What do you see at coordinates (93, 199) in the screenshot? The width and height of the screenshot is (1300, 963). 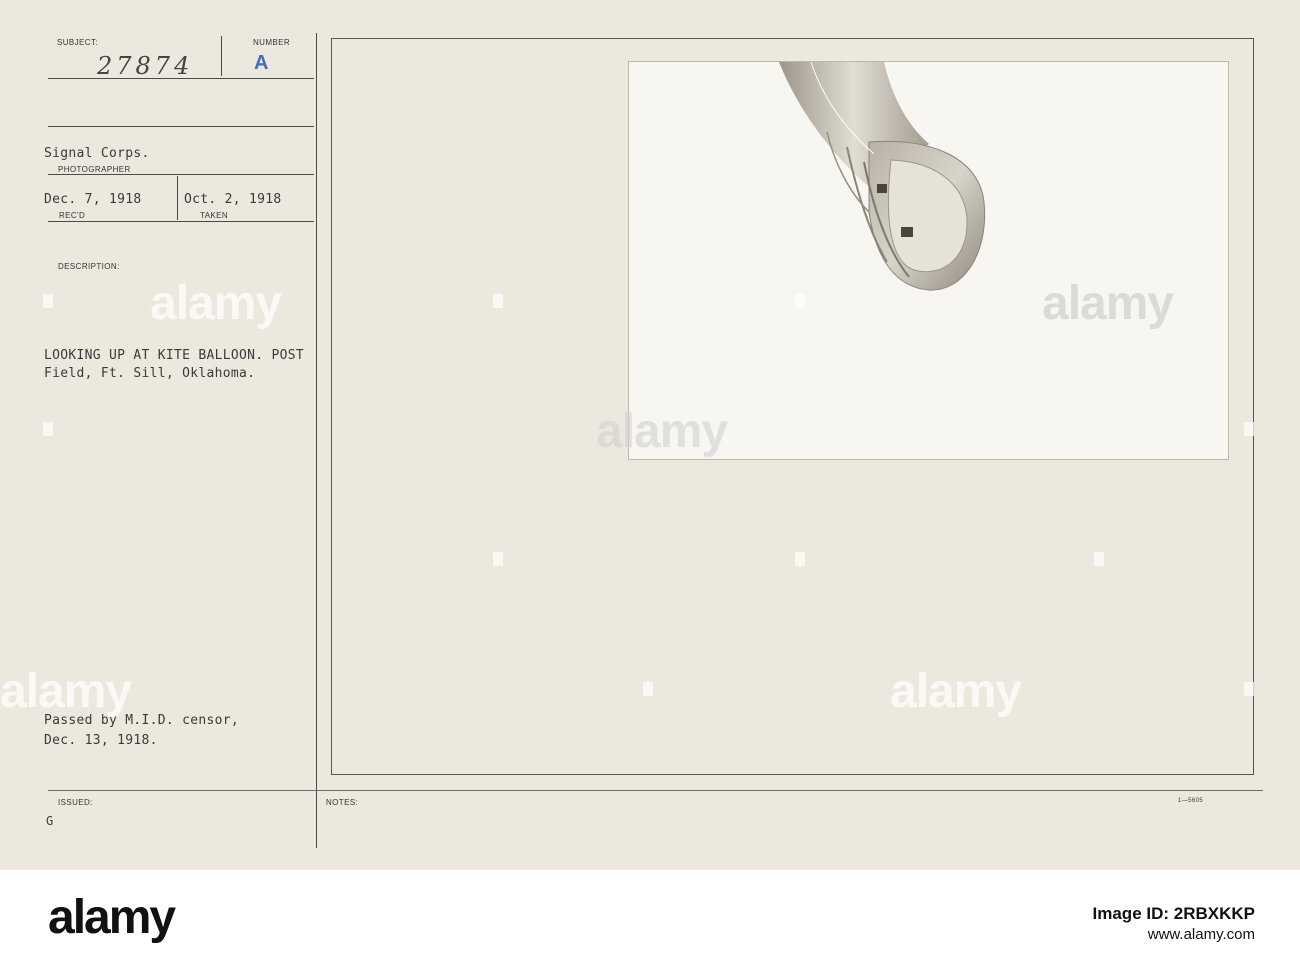 I see `received-date: Dec. 7, 1918` at bounding box center [93, 199].